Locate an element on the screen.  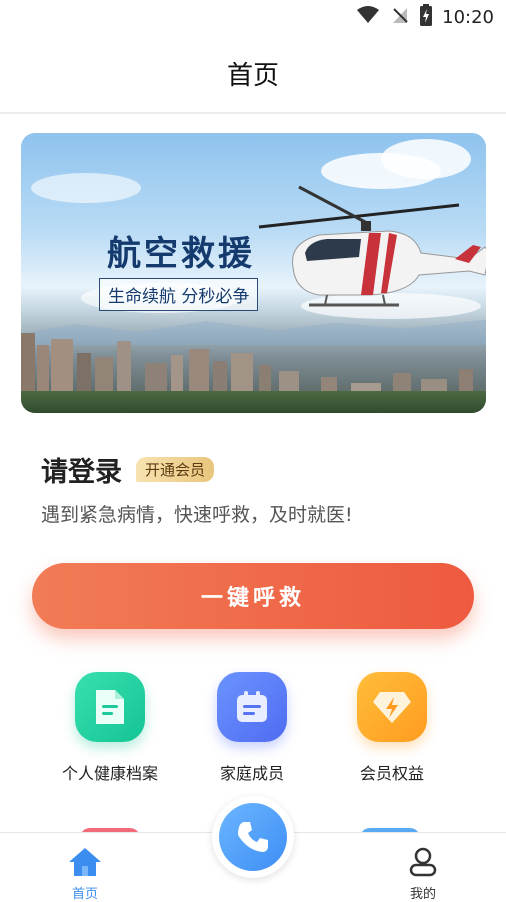
quick-action-family: 家庭成员 is located at coordinates (252, 728).